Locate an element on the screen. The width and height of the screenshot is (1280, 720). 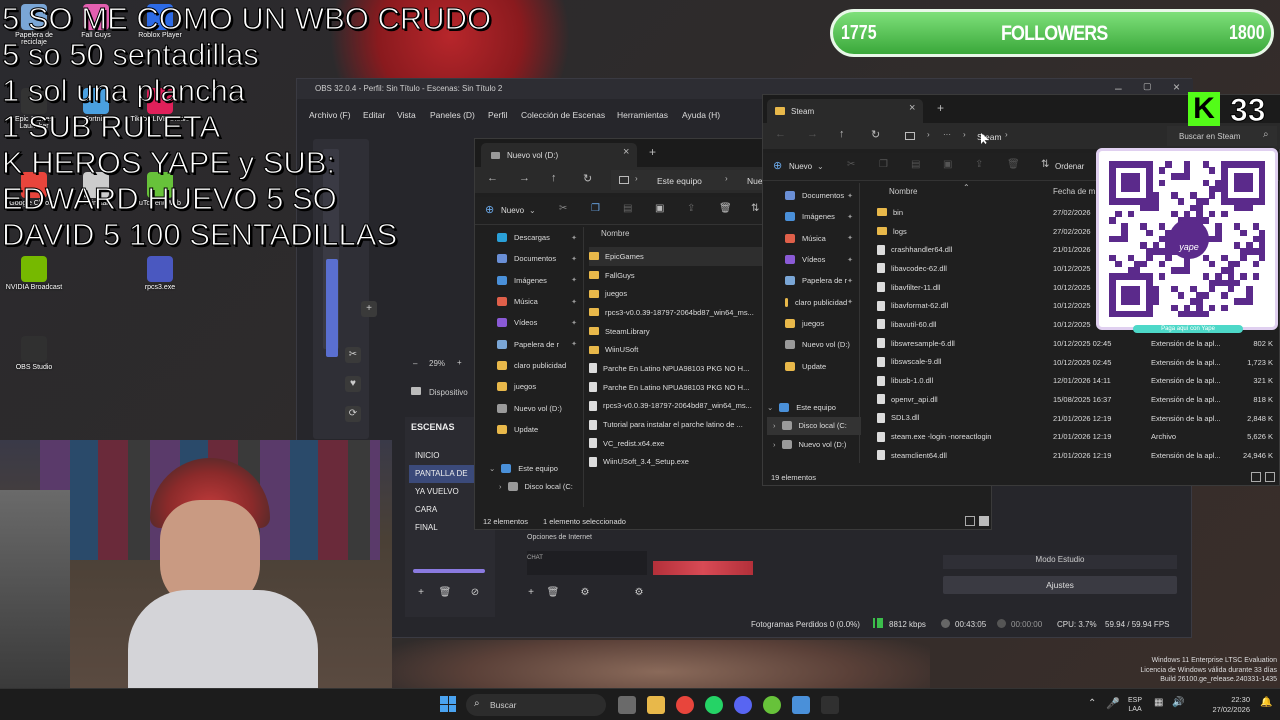
column-date: Fecha de m is located at coordinates (1074, 191).